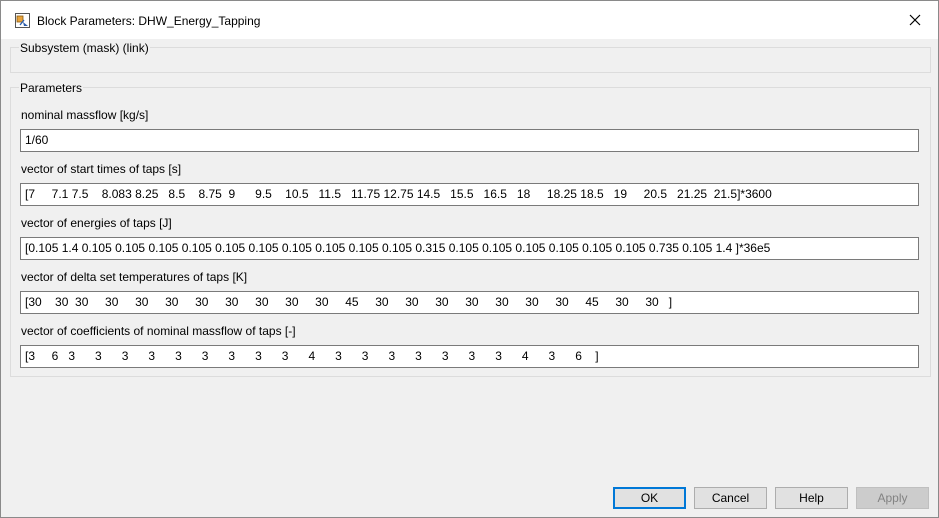 Image resolution: width=939 pixels, height=518 pixels. I want to click on start-times-label: vector of start times of taps [s], so click(101, 169).